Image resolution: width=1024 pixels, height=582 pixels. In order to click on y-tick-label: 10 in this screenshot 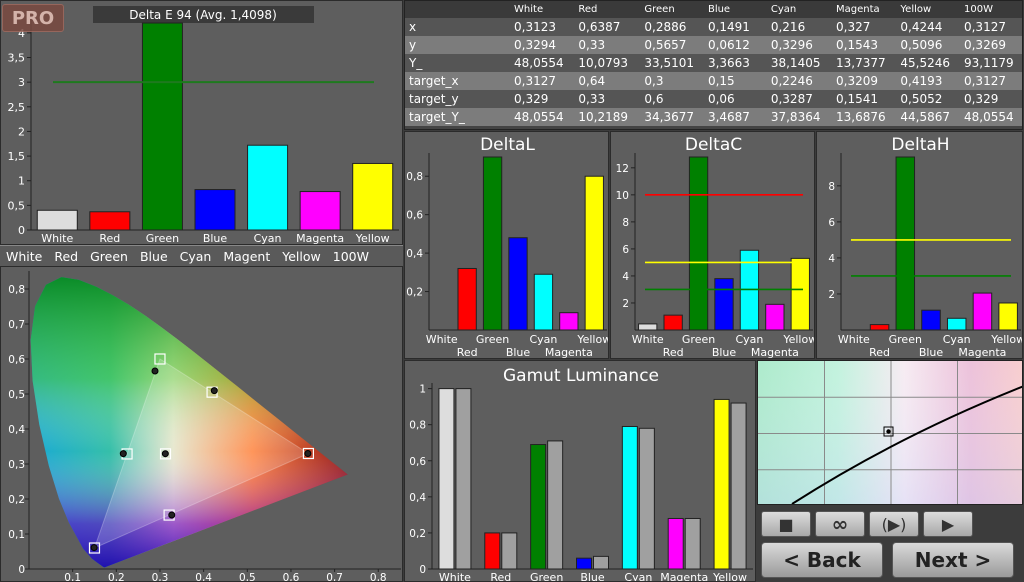, I will do `click(622, 196)`.